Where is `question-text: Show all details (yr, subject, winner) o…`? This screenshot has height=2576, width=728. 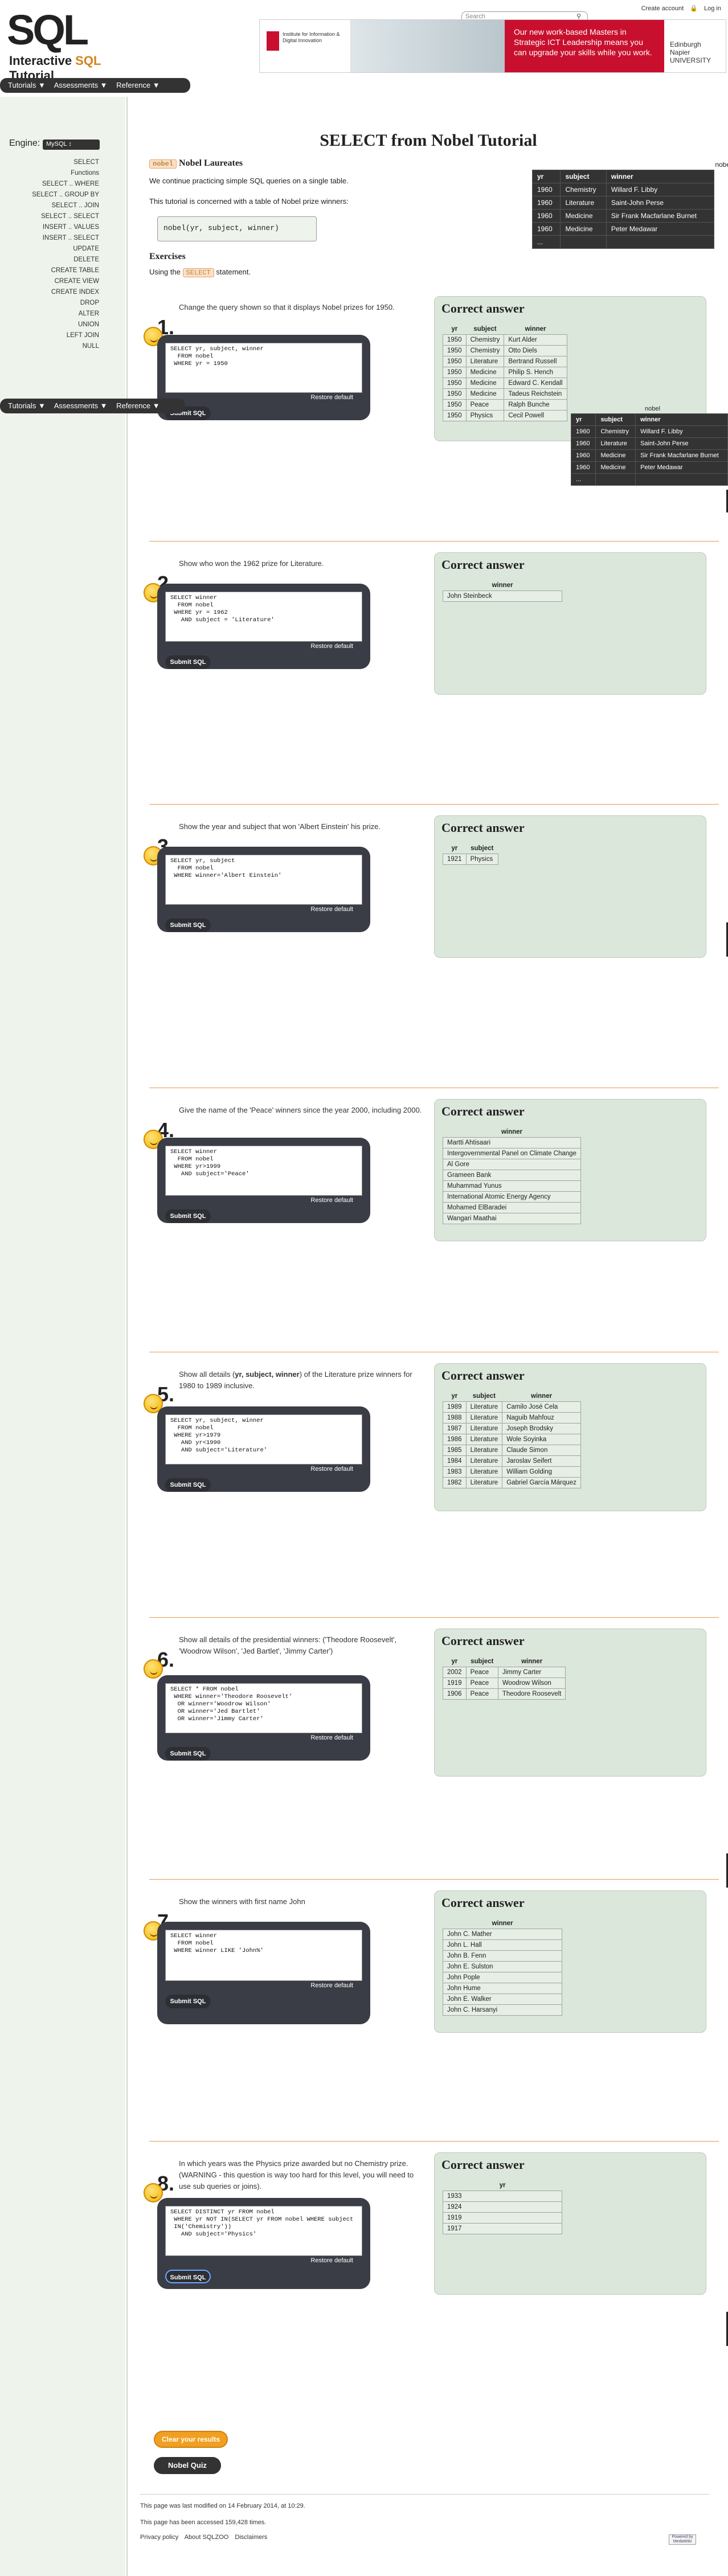 question-text: Show all details (yr, subject, winner) o… is located at coordinates (301, 1380).